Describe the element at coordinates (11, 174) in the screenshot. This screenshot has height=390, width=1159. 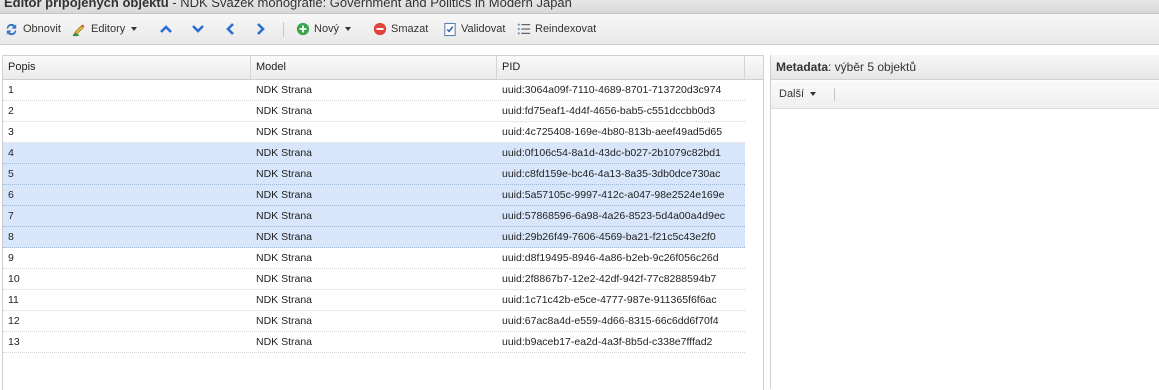
I see `cell-popis: 5` at that location.